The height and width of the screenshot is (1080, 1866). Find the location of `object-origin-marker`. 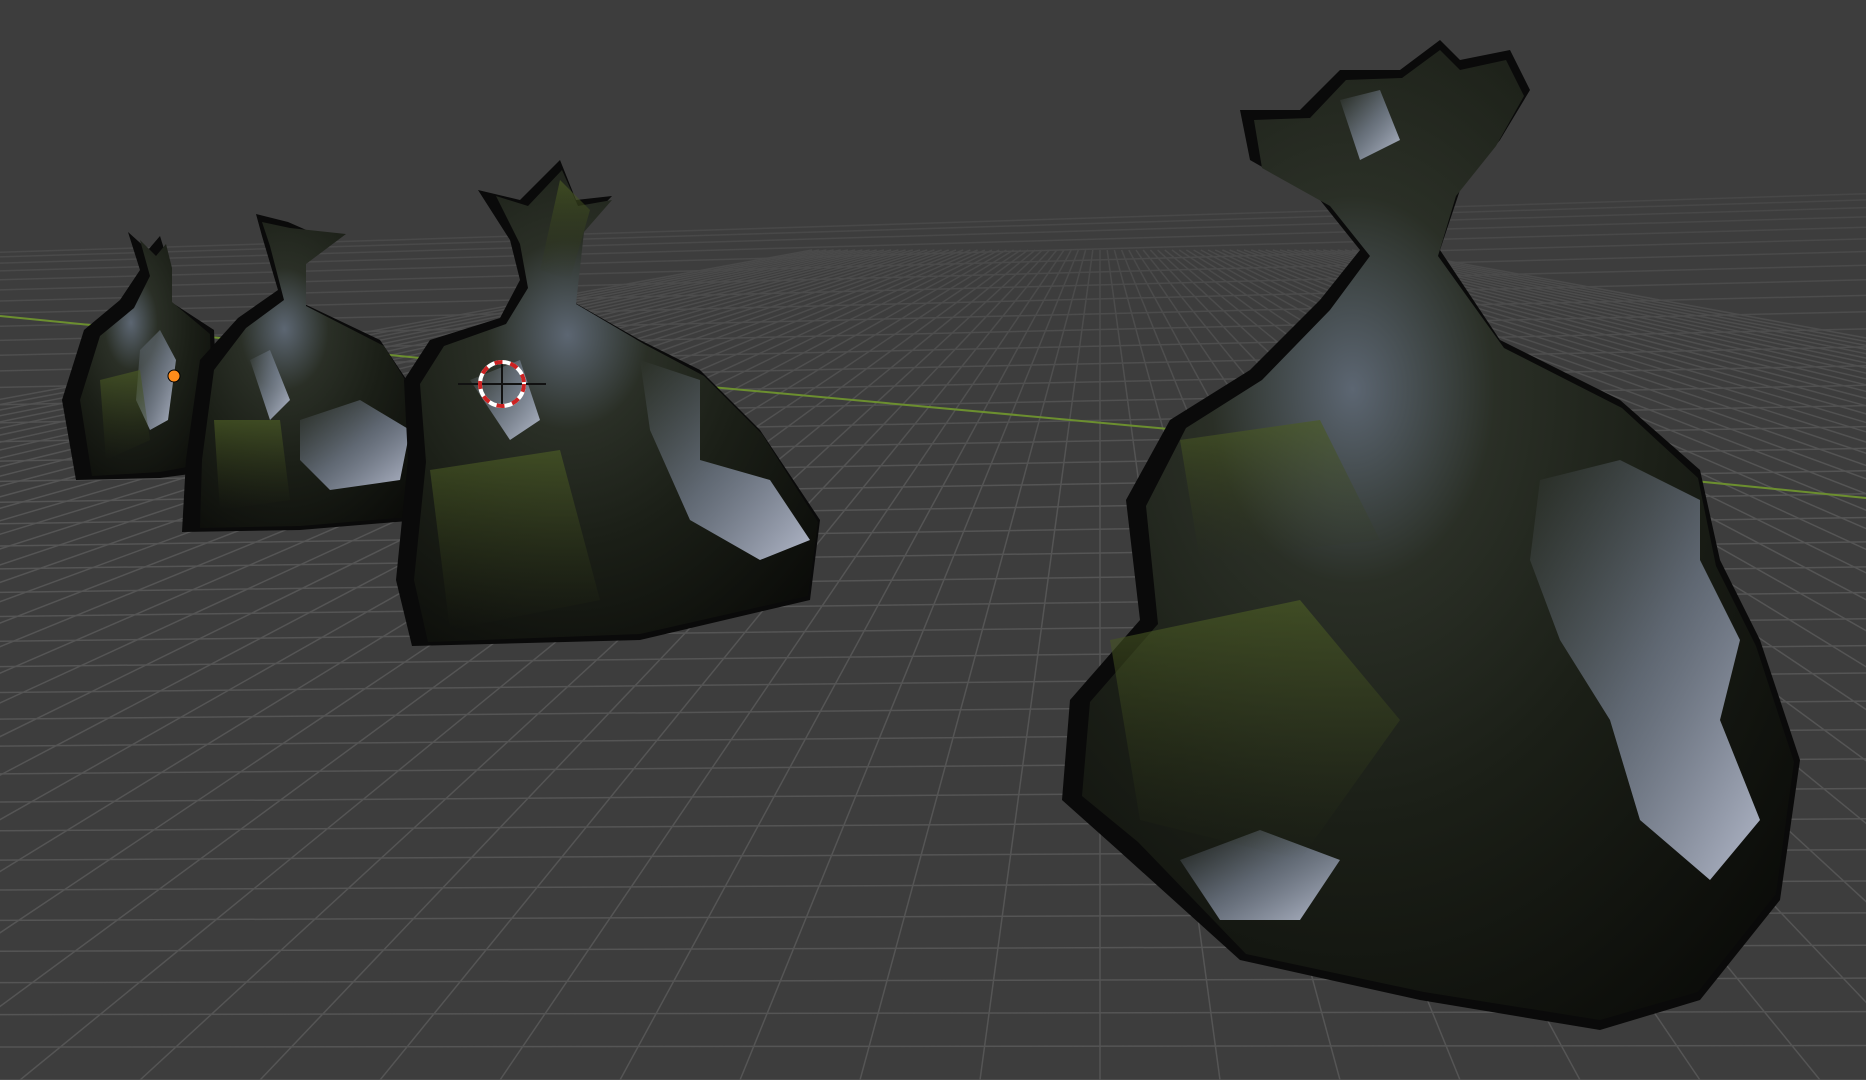

object-origin-marker is located at coordinates (174, 376).